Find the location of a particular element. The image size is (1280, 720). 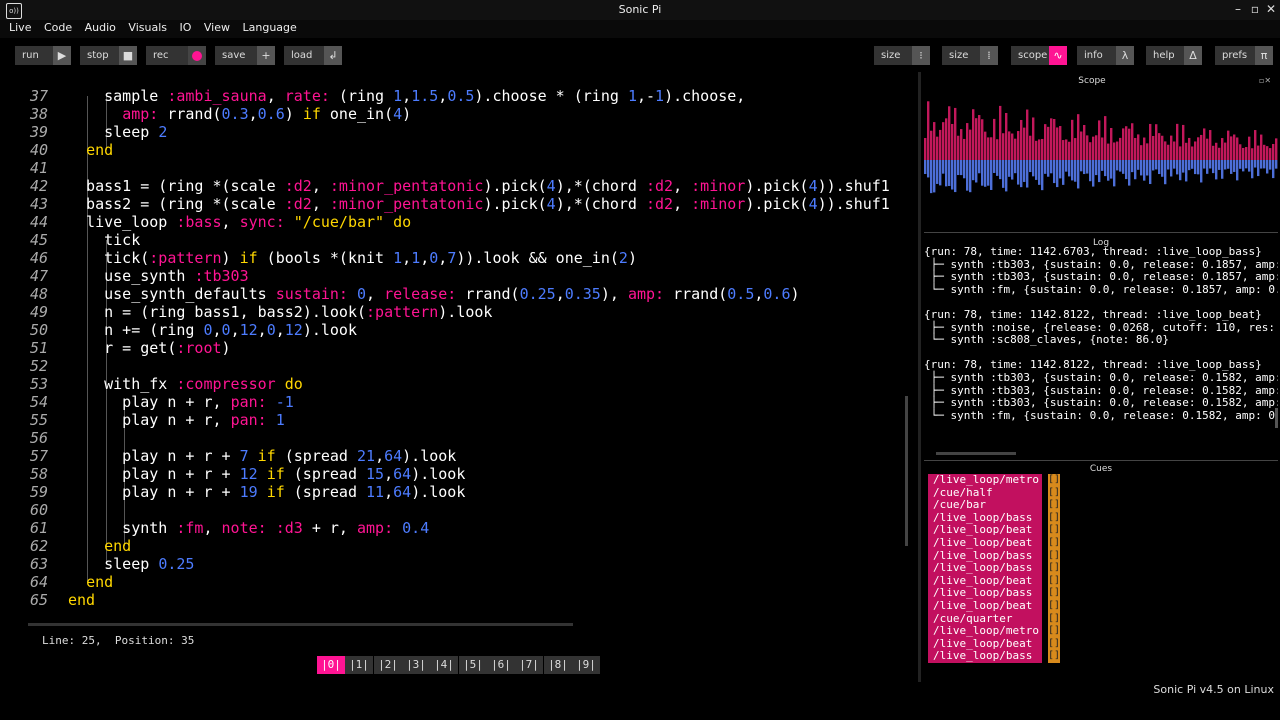

code-line: 45 tick is located at coordinates (452, 240).